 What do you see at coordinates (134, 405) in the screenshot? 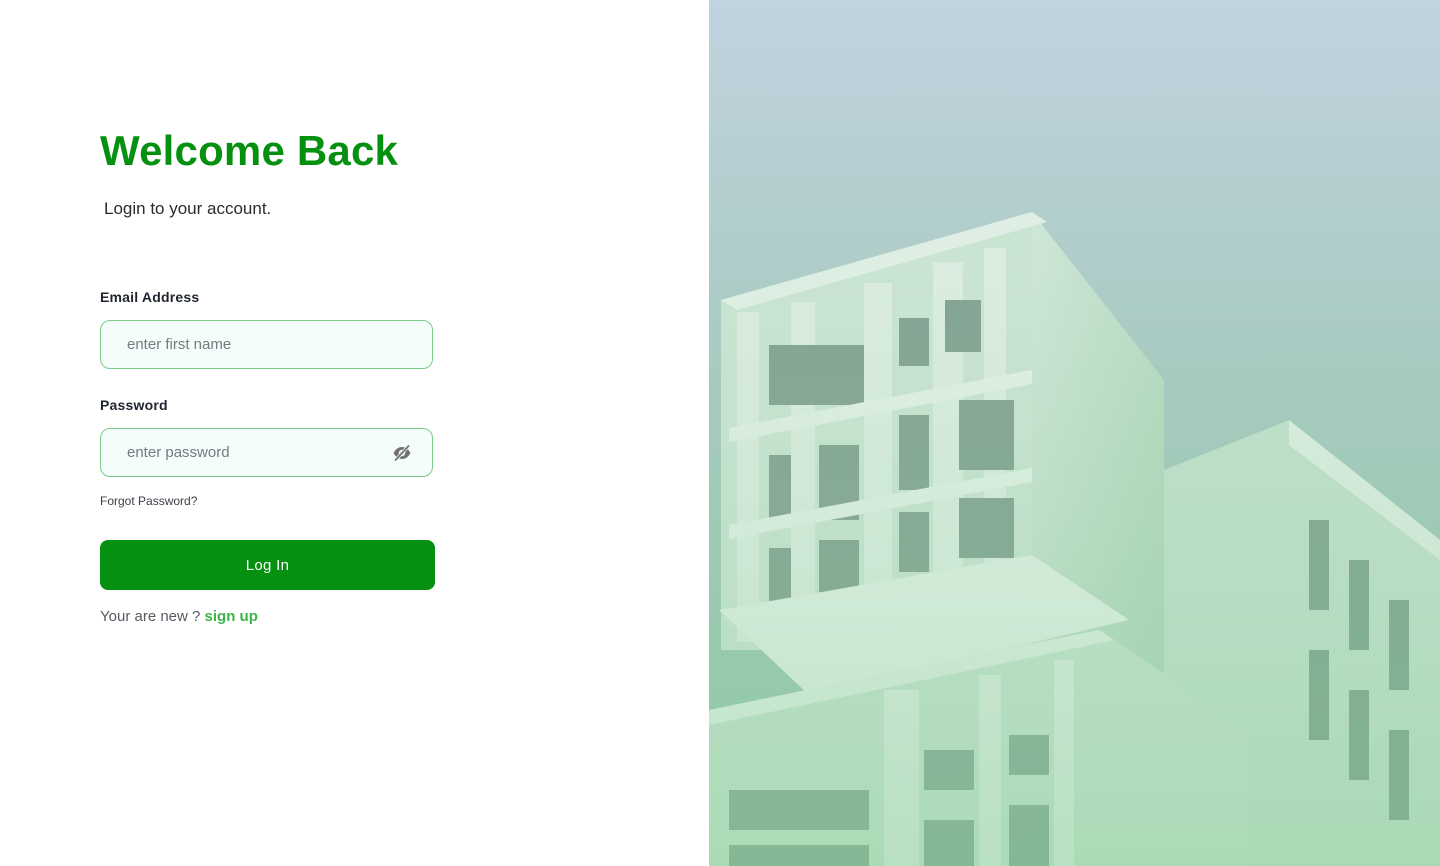
I see `password-label: Password` at bounding box center [134, 405].